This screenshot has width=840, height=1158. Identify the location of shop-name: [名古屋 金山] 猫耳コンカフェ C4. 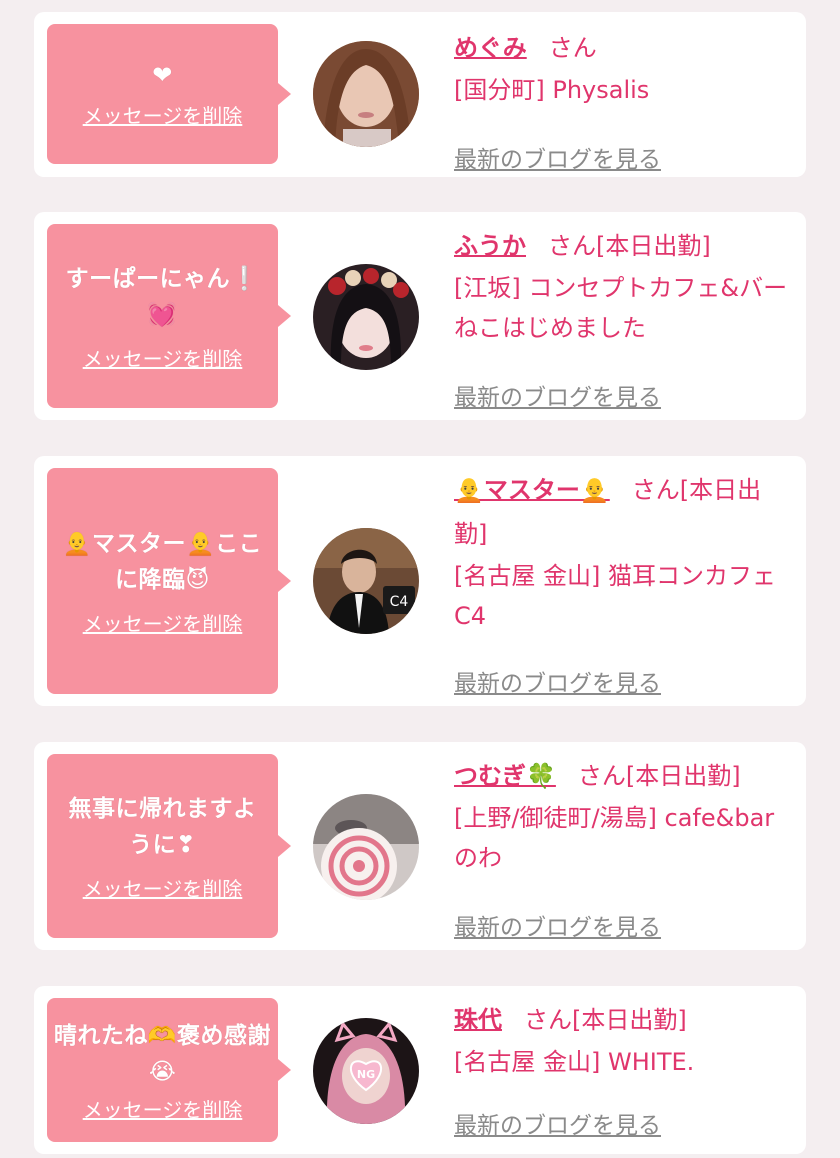
(615, 596).